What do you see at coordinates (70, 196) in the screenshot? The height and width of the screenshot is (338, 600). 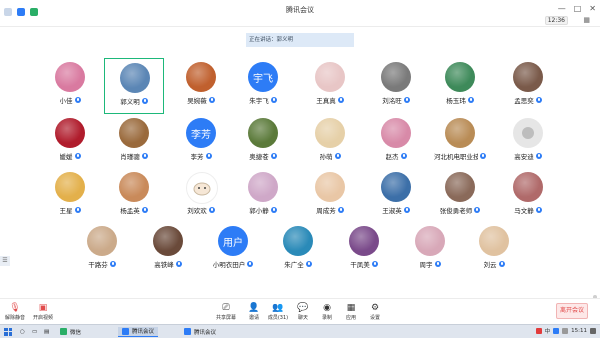 I see `participant-tile: 王星` at bounding box center [70, 196].